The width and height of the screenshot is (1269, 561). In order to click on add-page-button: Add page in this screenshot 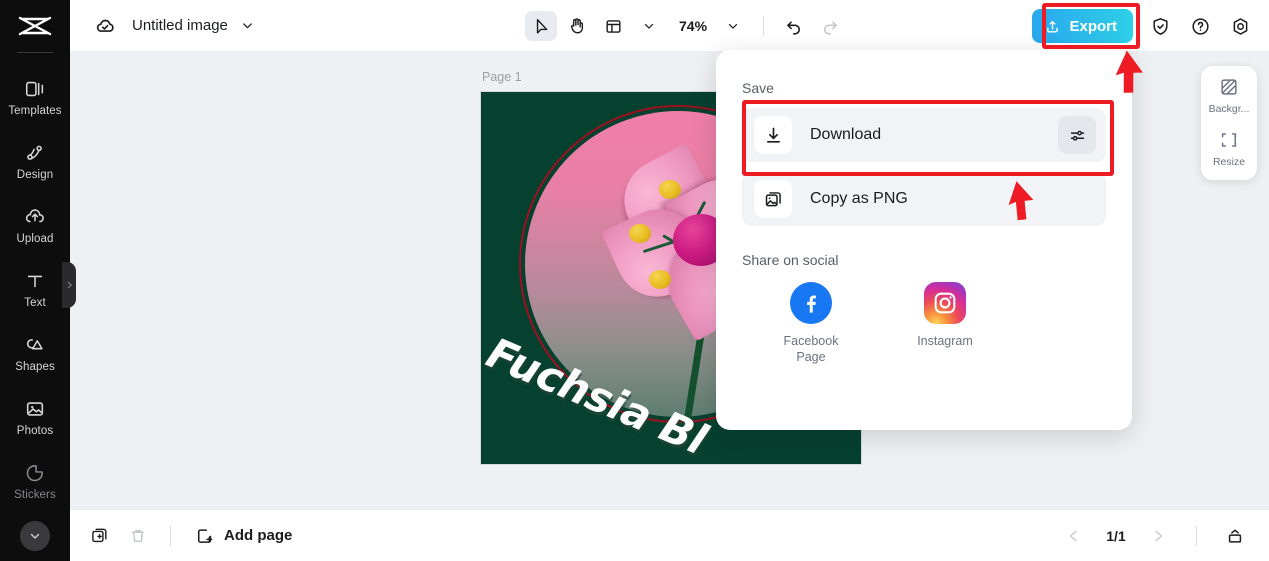, I will do `click(243, 536)`.